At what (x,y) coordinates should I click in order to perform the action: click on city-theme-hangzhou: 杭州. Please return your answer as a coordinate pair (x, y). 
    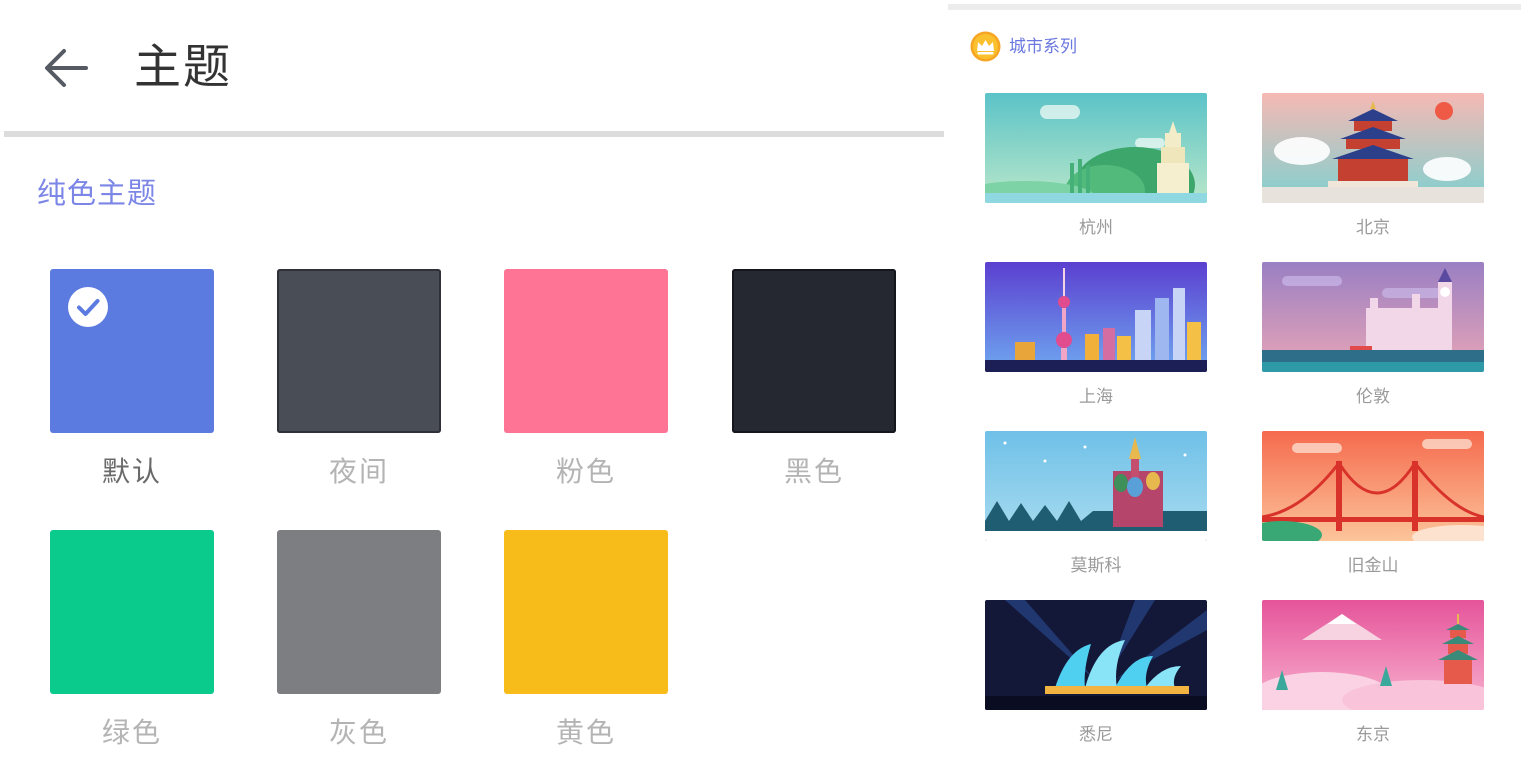
    Looking at the image, I should click on (1096, 165).